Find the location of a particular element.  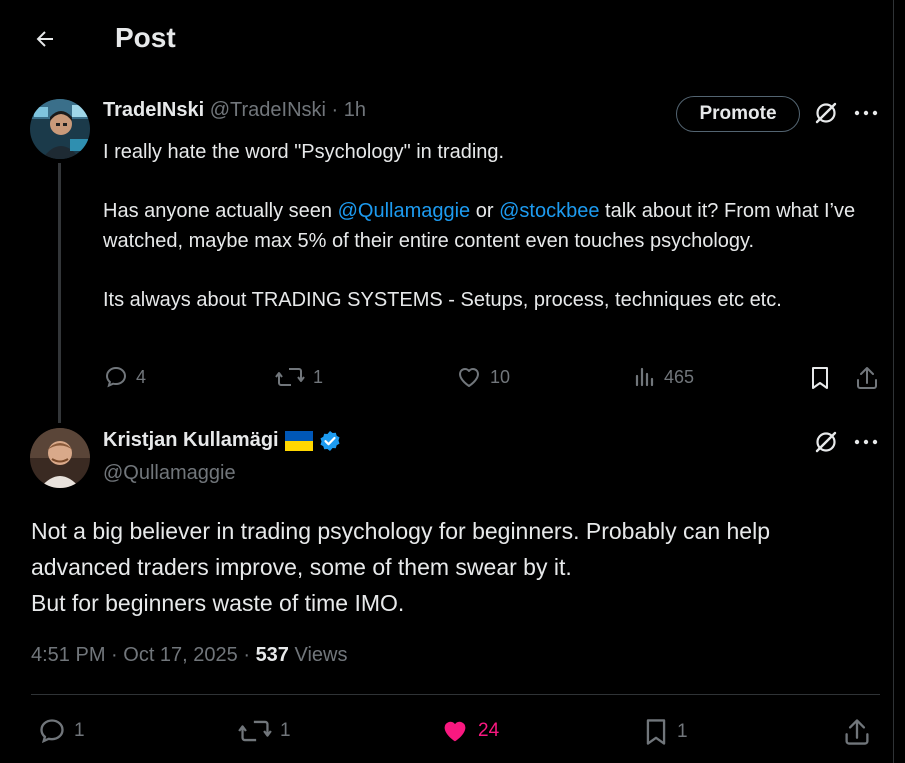

like-count: 24 is located at coordinates (489, 730).